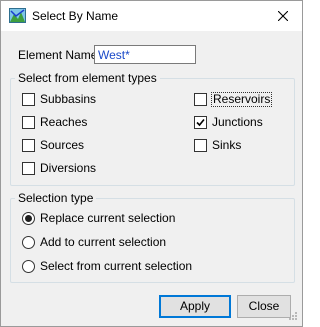  I want to click on element-name-label: Element Name:, so click(59, 55).